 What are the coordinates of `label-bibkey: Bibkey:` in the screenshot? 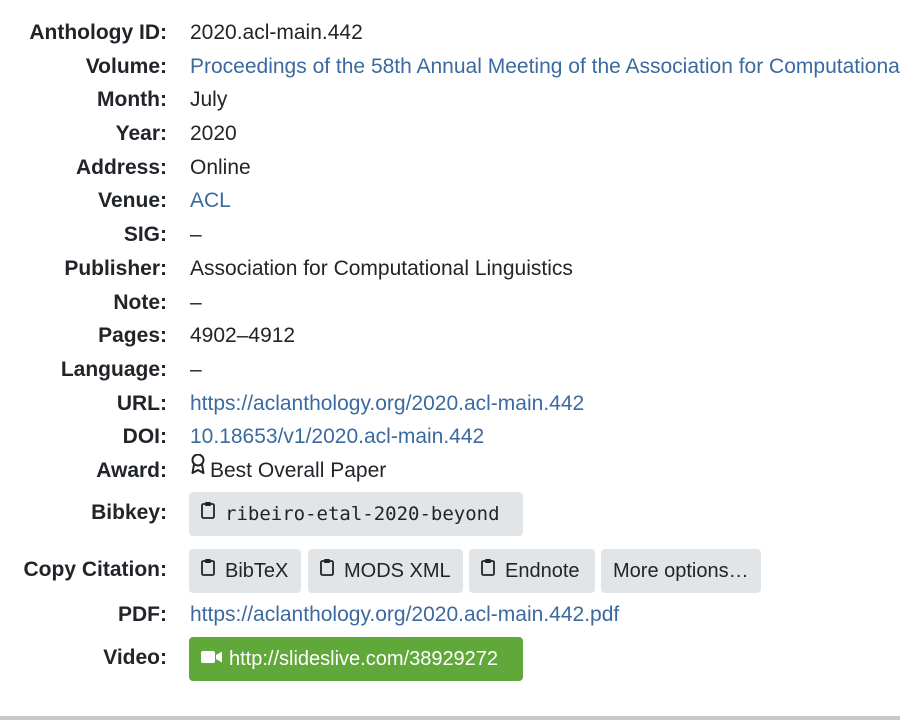 It's located at (129, 512).